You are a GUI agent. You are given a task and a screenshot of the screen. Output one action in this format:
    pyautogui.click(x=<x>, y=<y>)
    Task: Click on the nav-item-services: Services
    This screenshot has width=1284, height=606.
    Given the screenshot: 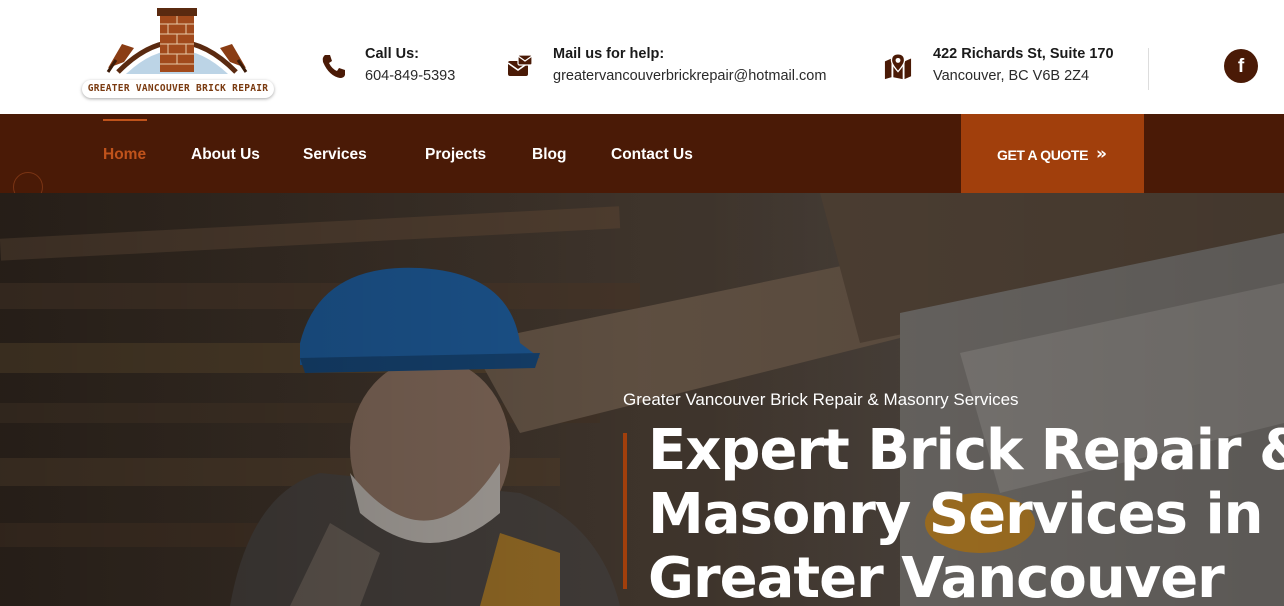 What is the action you would take?
    pyautogui.click(x=335, y=155)
    